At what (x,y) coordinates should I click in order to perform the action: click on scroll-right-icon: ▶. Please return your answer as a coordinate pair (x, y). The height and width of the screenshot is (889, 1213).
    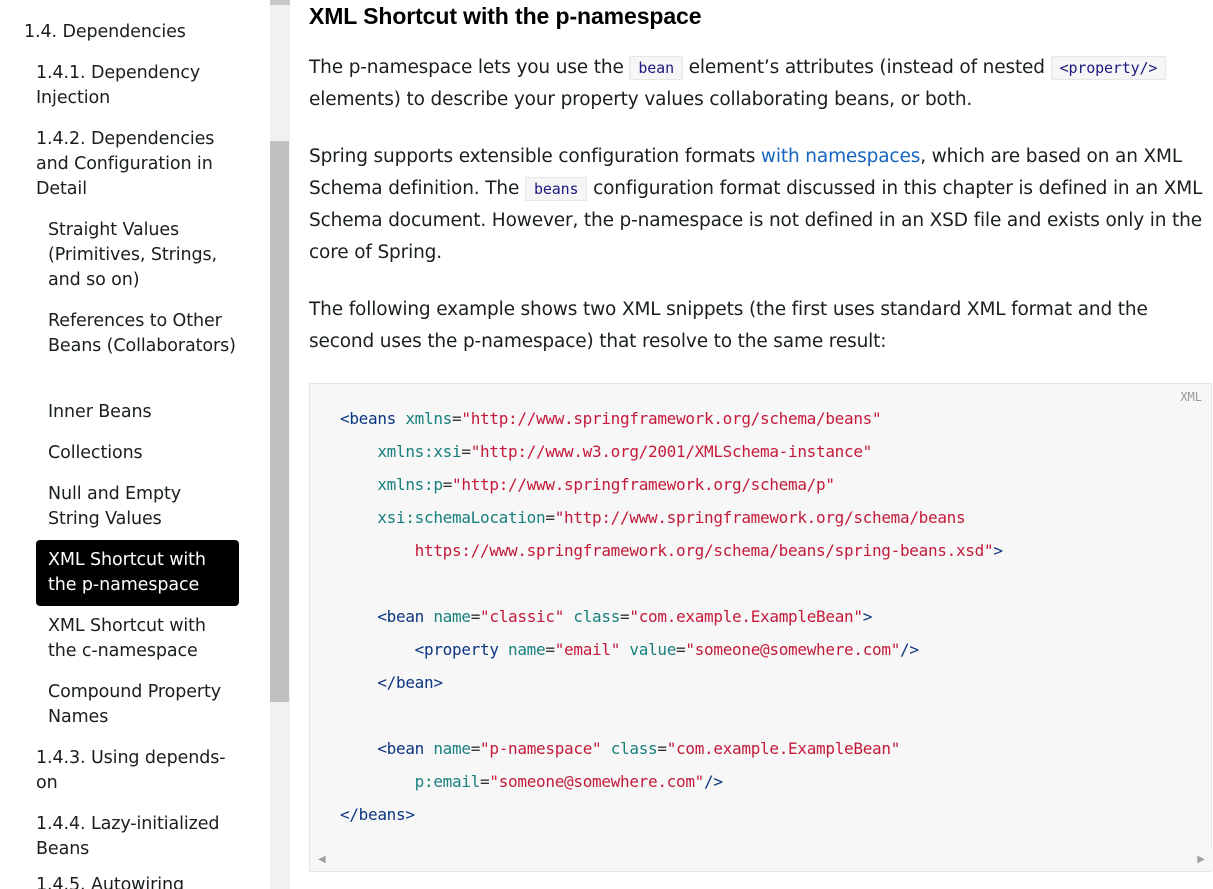
    Looking at the image, I should click on (1201, 859).